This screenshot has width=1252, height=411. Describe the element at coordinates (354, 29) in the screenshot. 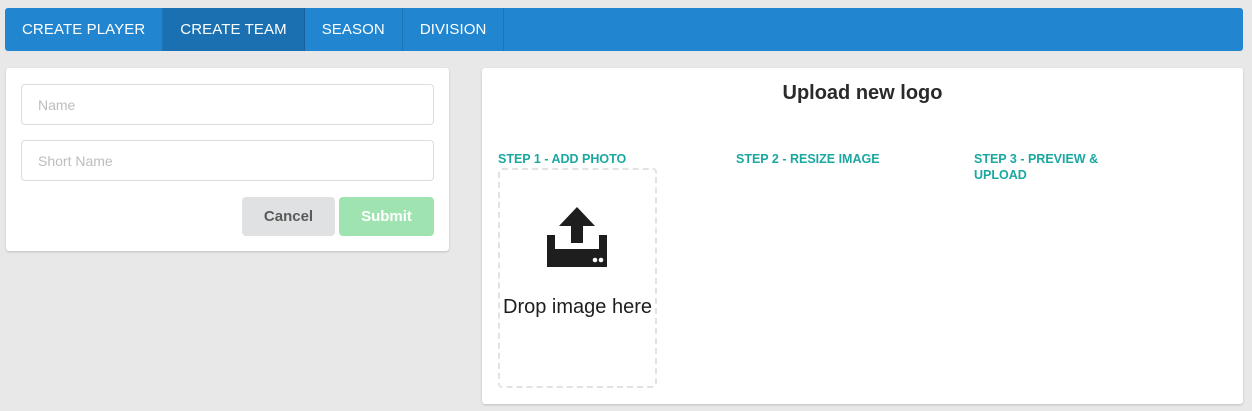

I see `nav-season: SEASON` at that location.